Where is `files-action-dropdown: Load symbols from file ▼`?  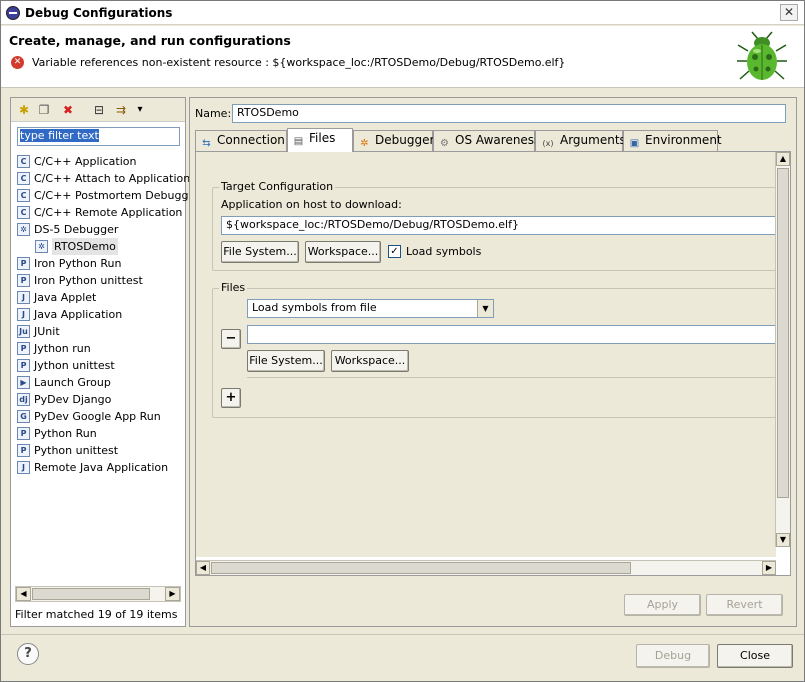
files-action-dropdown: Load symbols from file ▼ is located at coordinates (370, 308).